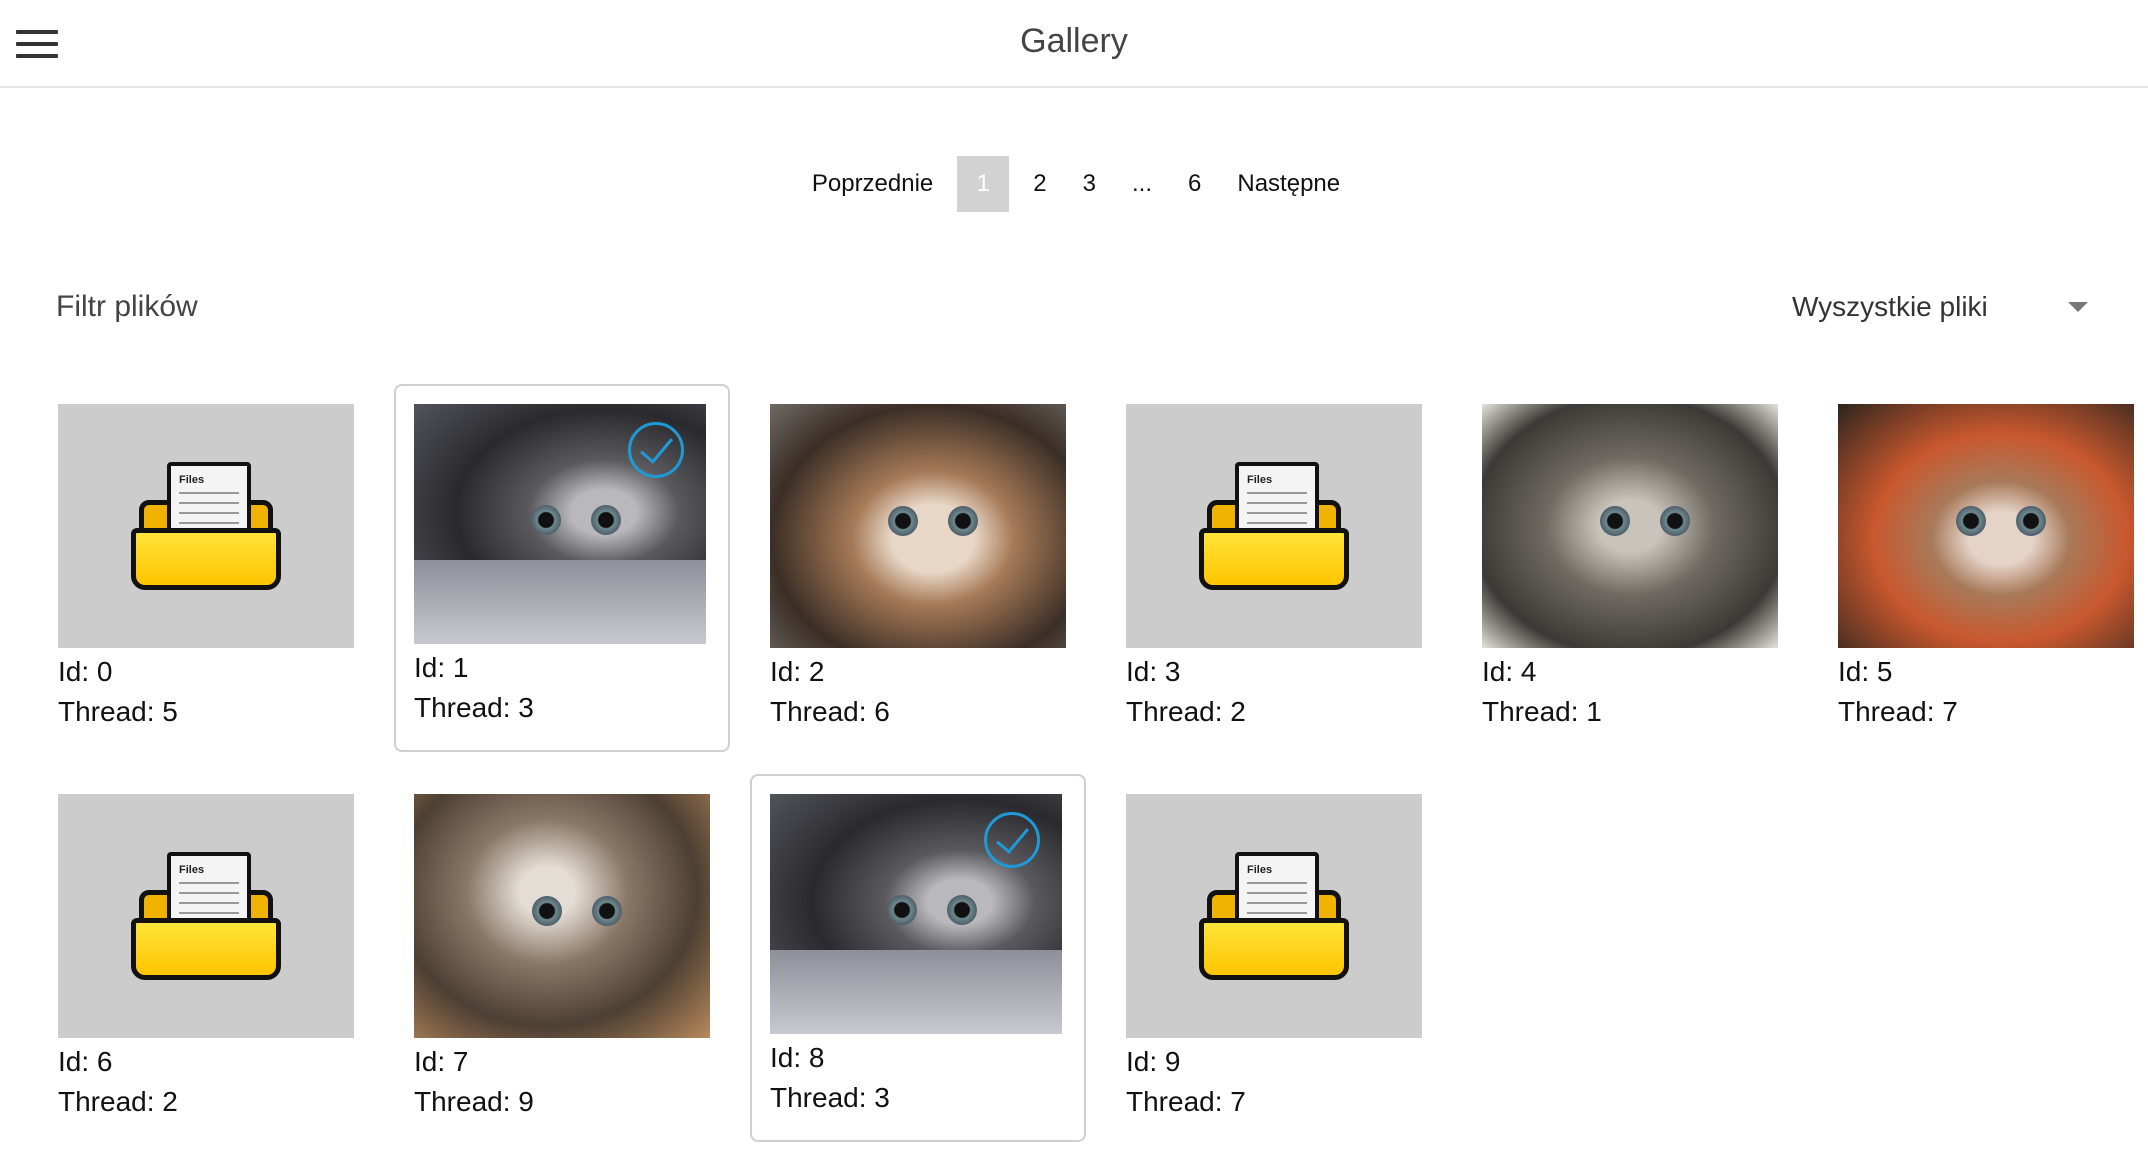  I want to click on gallery-item-9: Files Id: 9 Thread: 7, so click(1274, 958).